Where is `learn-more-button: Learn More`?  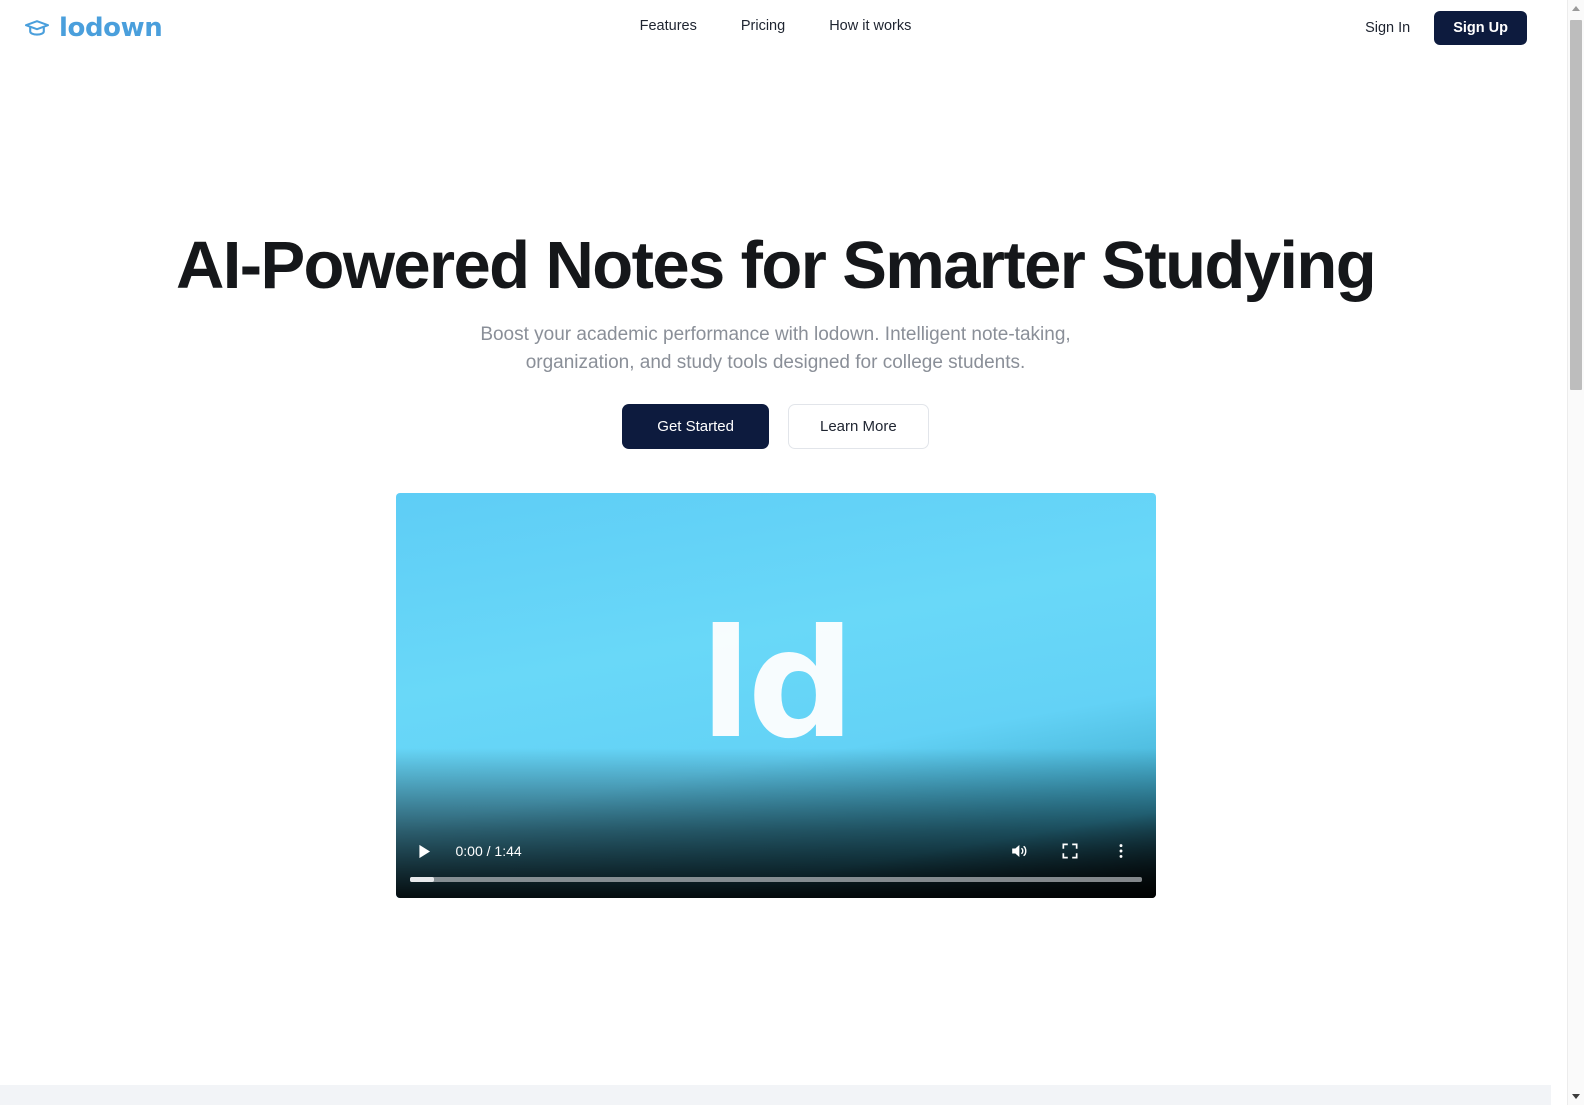
learn-more-button: Learn More is located at coordinates (858, 427).